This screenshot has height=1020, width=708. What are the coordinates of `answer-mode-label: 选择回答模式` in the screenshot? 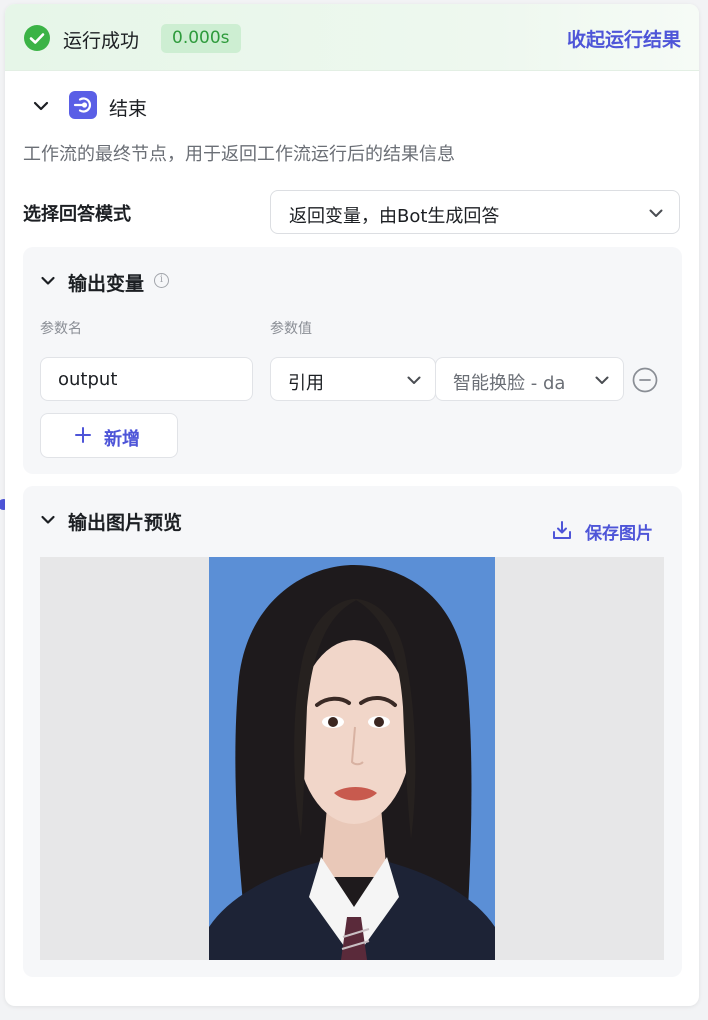 It's located at (77, 214).